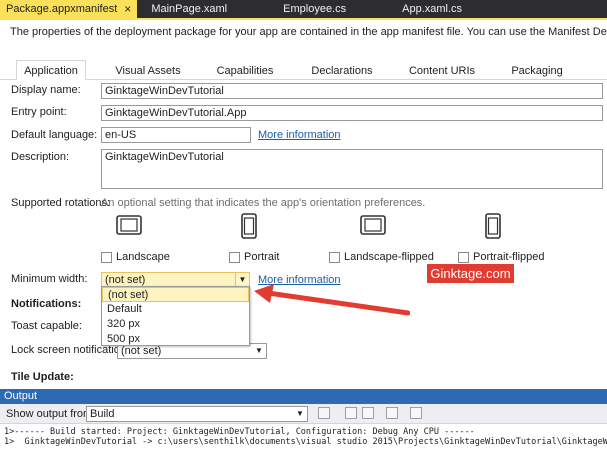 The height and width of the screenshot is (451, 607). I want to click on portrait-flipped-label: Portrait-flipped, so click(509, 257).